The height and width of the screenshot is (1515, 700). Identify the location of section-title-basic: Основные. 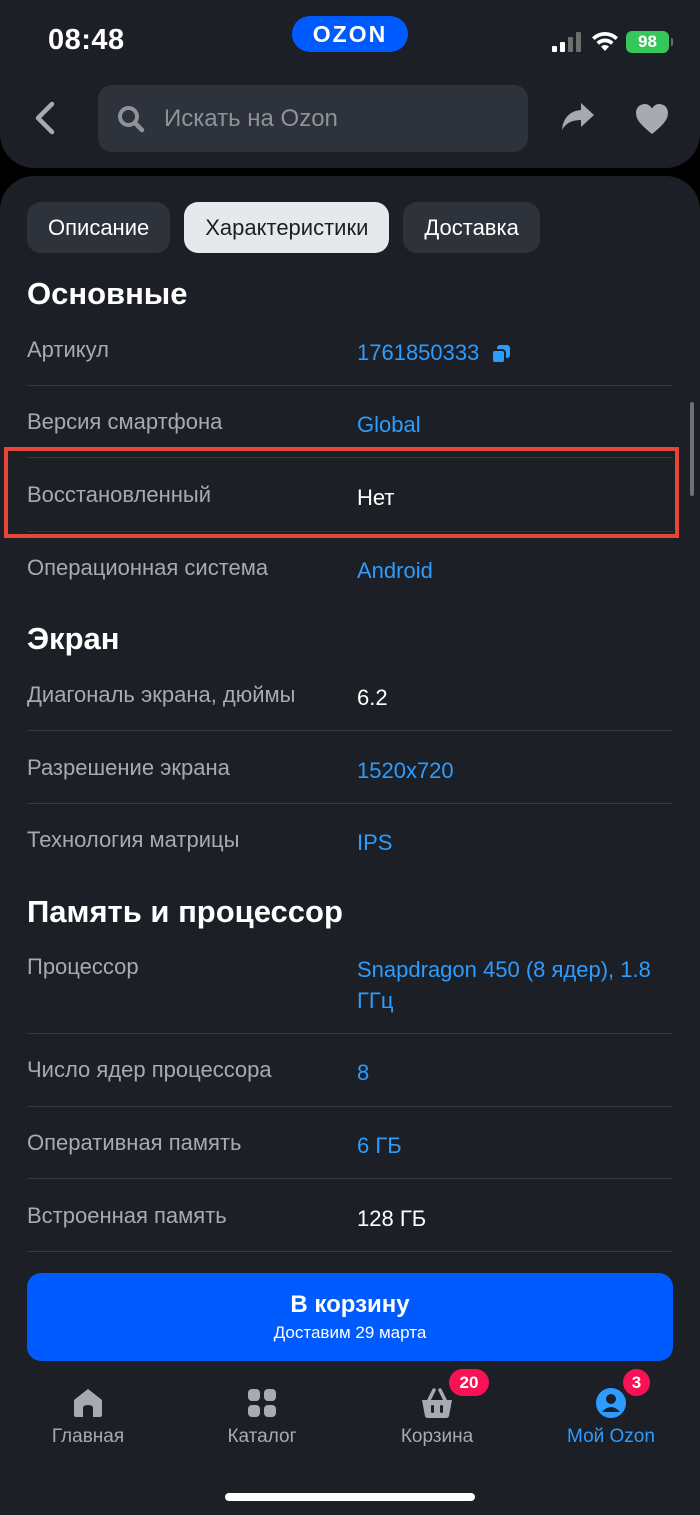
(107, 293).